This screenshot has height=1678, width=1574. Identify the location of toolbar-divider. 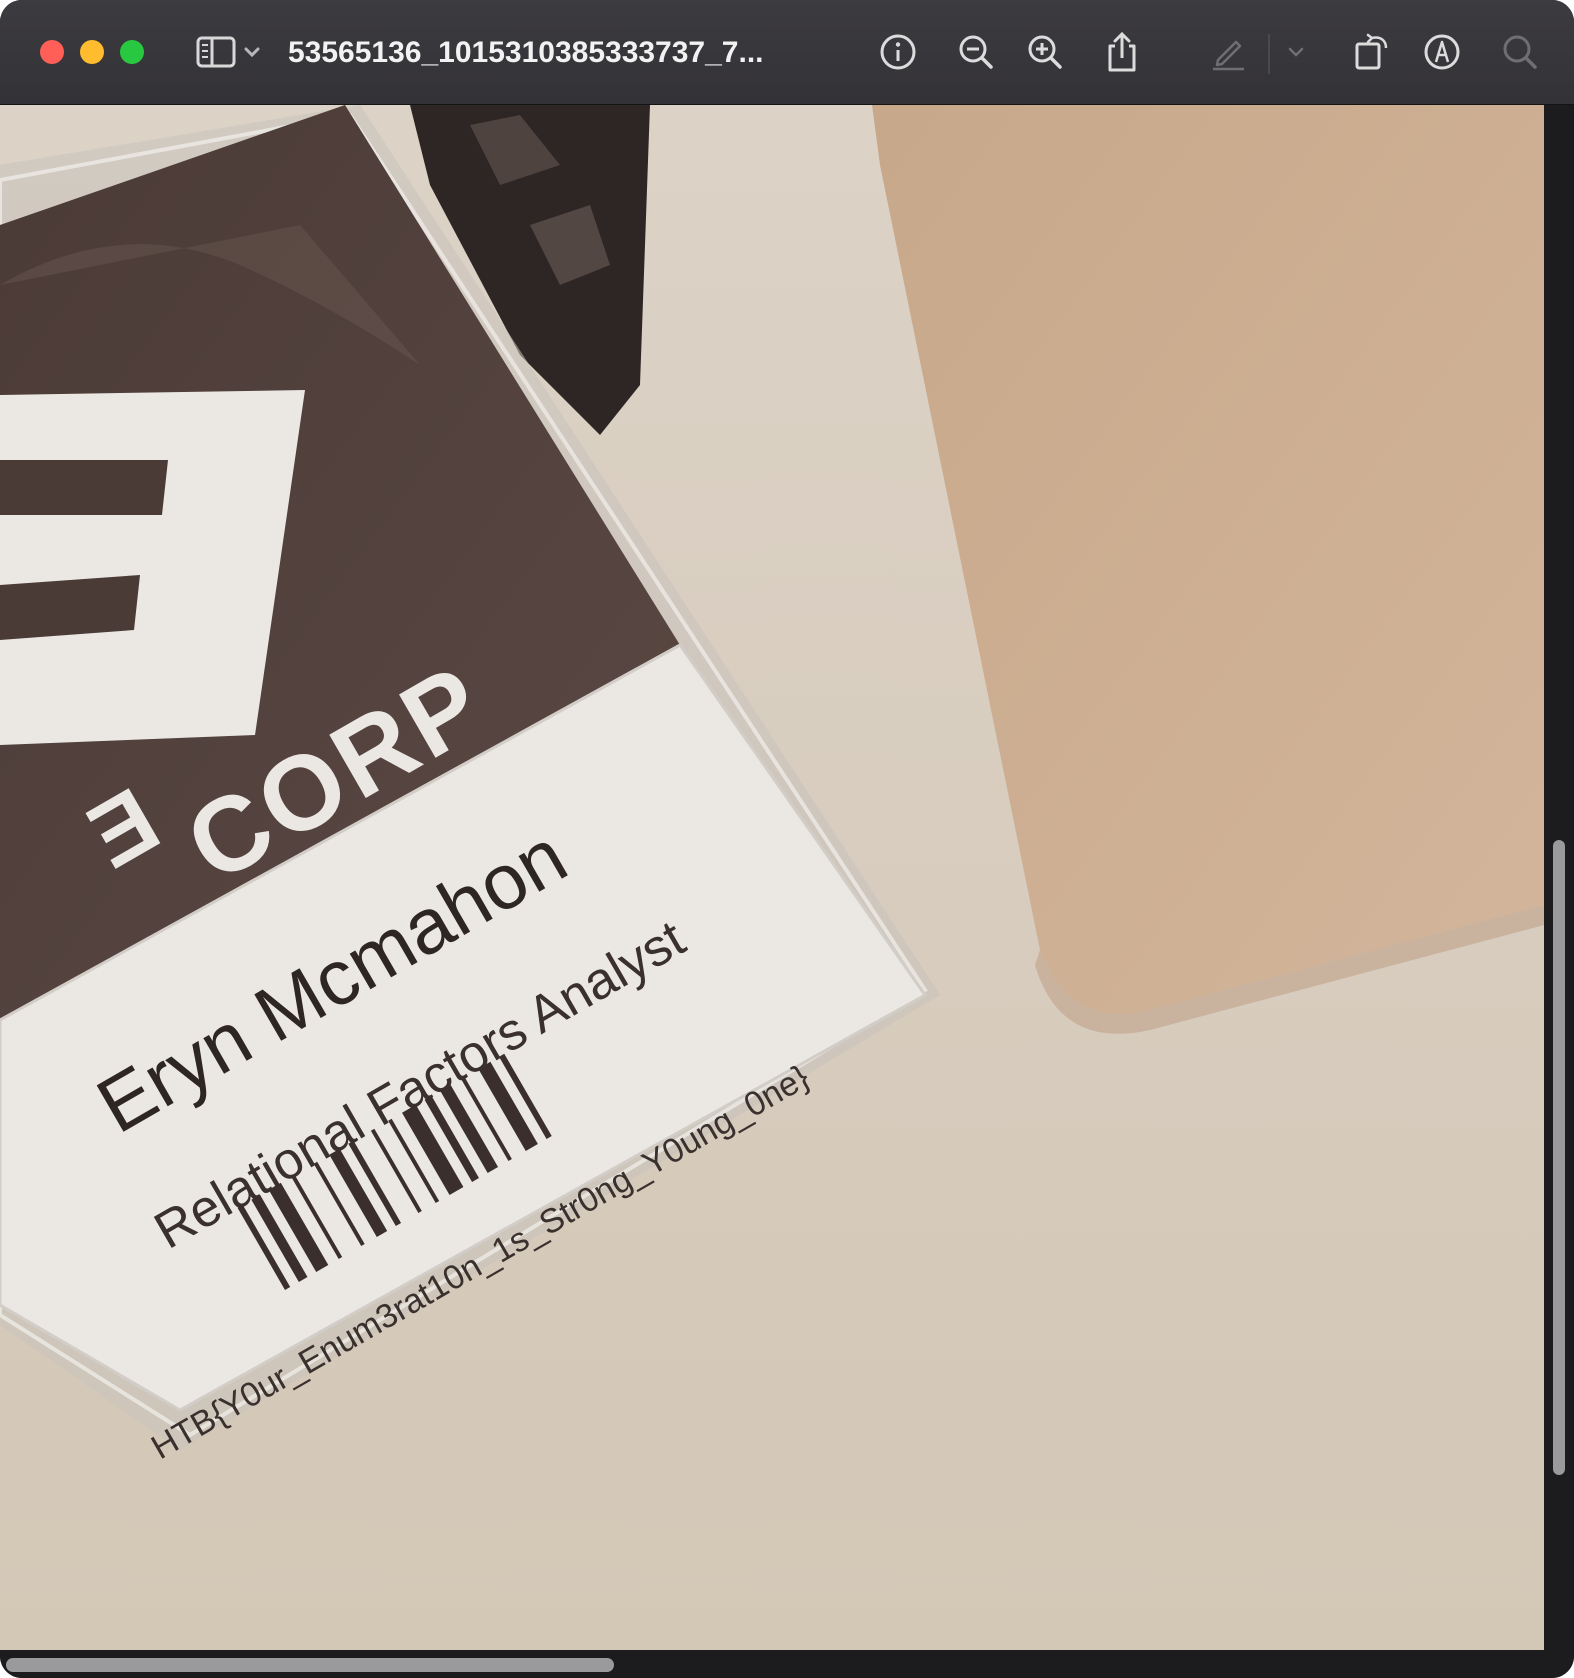
(1269, 54).